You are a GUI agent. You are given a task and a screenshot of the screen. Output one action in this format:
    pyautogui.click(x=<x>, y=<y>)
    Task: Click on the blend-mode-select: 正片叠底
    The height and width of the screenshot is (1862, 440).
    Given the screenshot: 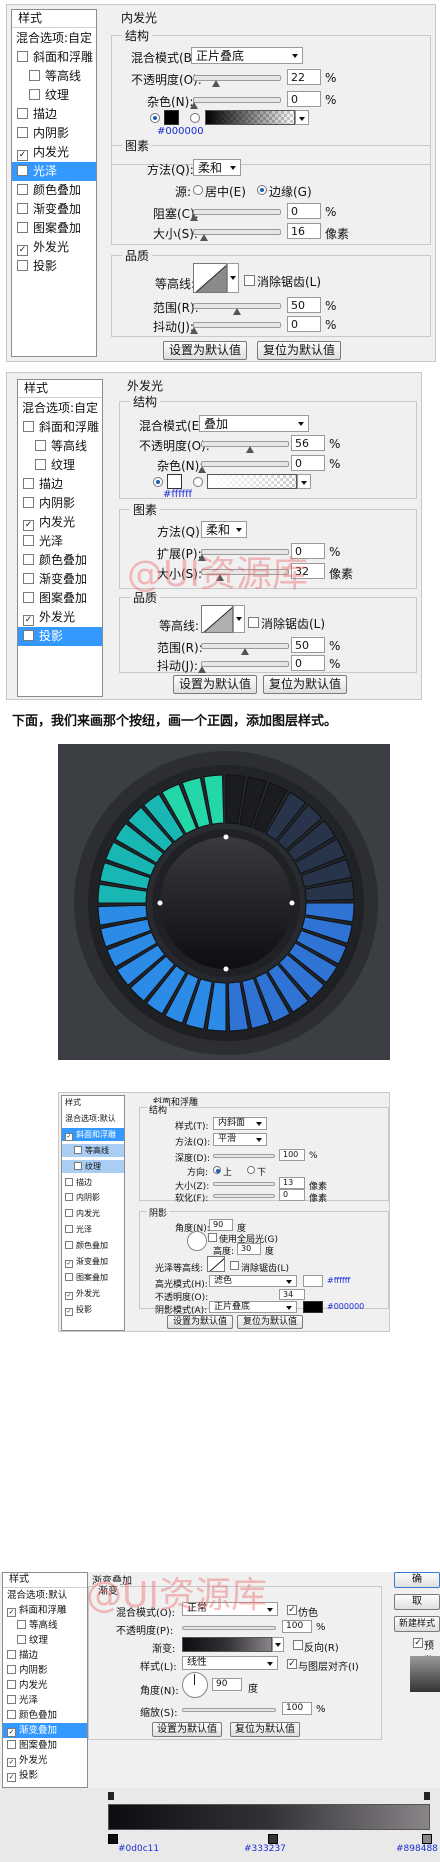 What is the action you would take?
    pyautogui.click(x=247, y=55)
    